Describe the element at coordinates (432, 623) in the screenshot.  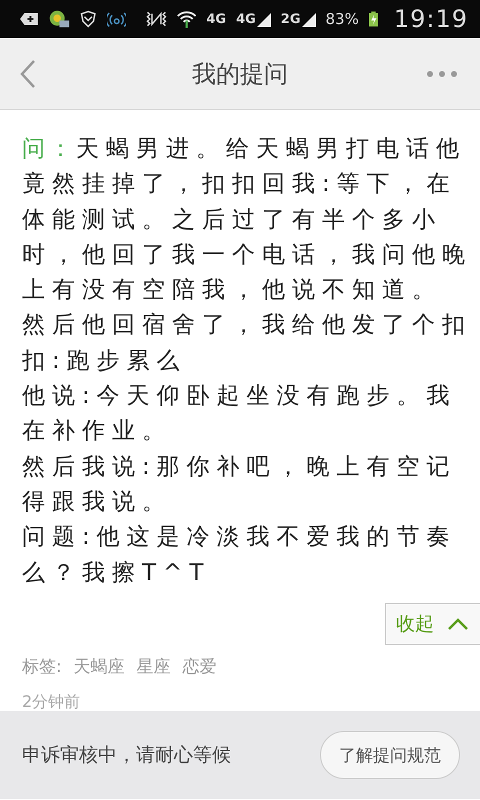
I see `collapse-button: 收起` at that location.